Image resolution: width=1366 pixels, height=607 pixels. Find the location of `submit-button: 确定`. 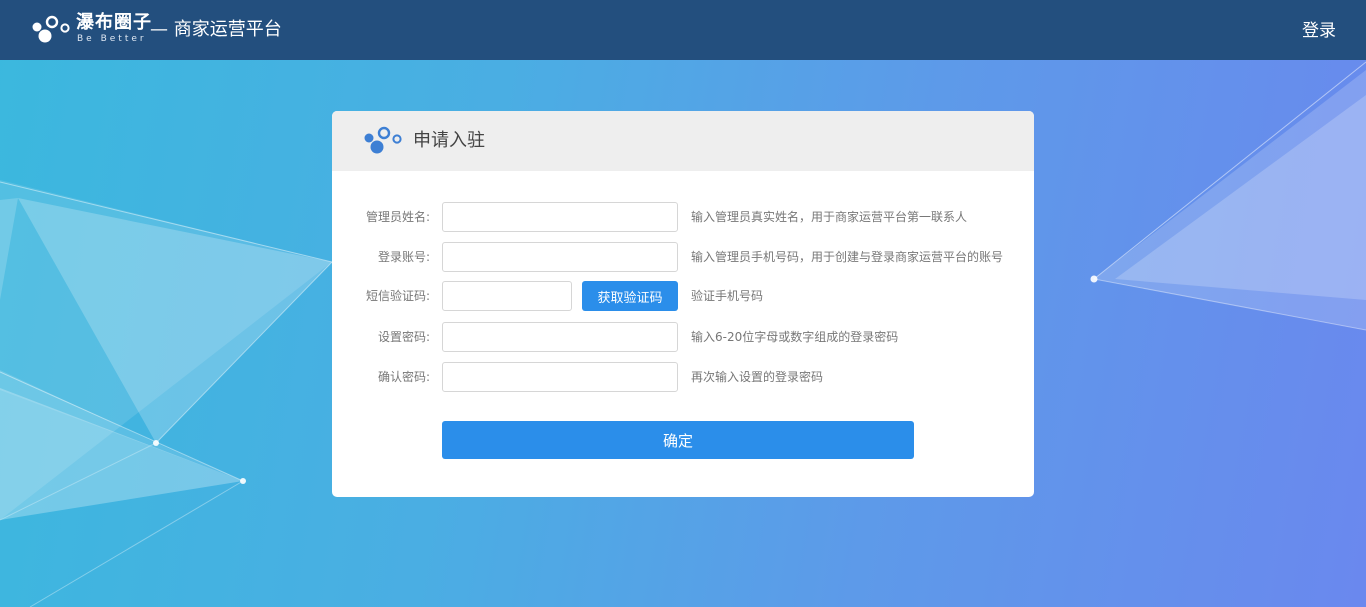

submit-button: 确定 is located at coordinates (678, 440).